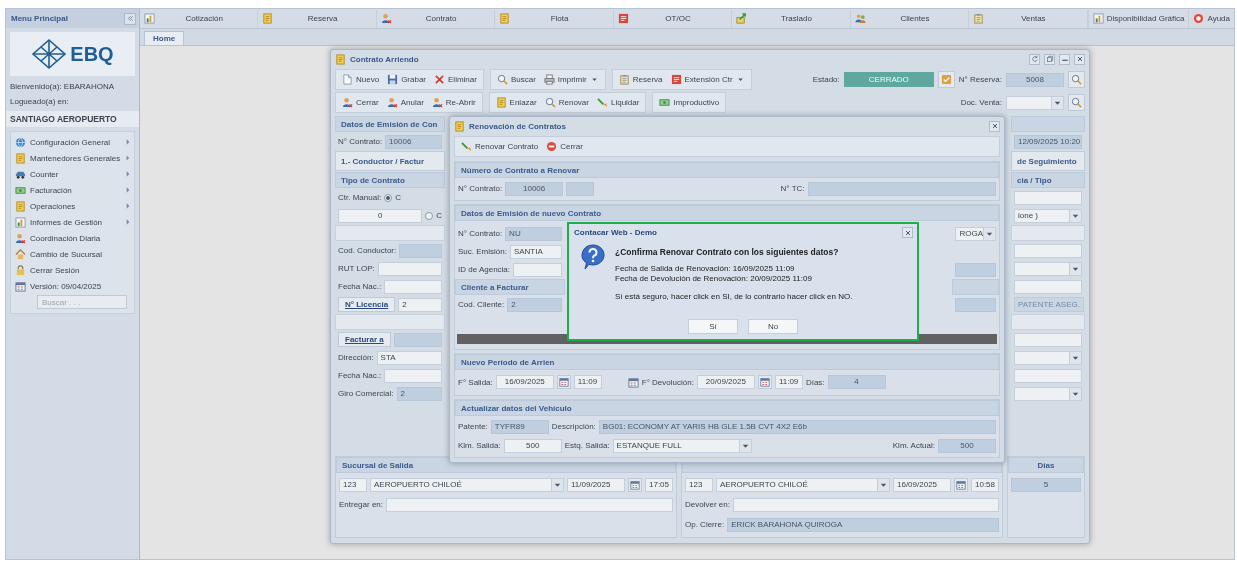 This screenshot has height=562, width=1237. I want to click on tab: Home, so click(164, 38).